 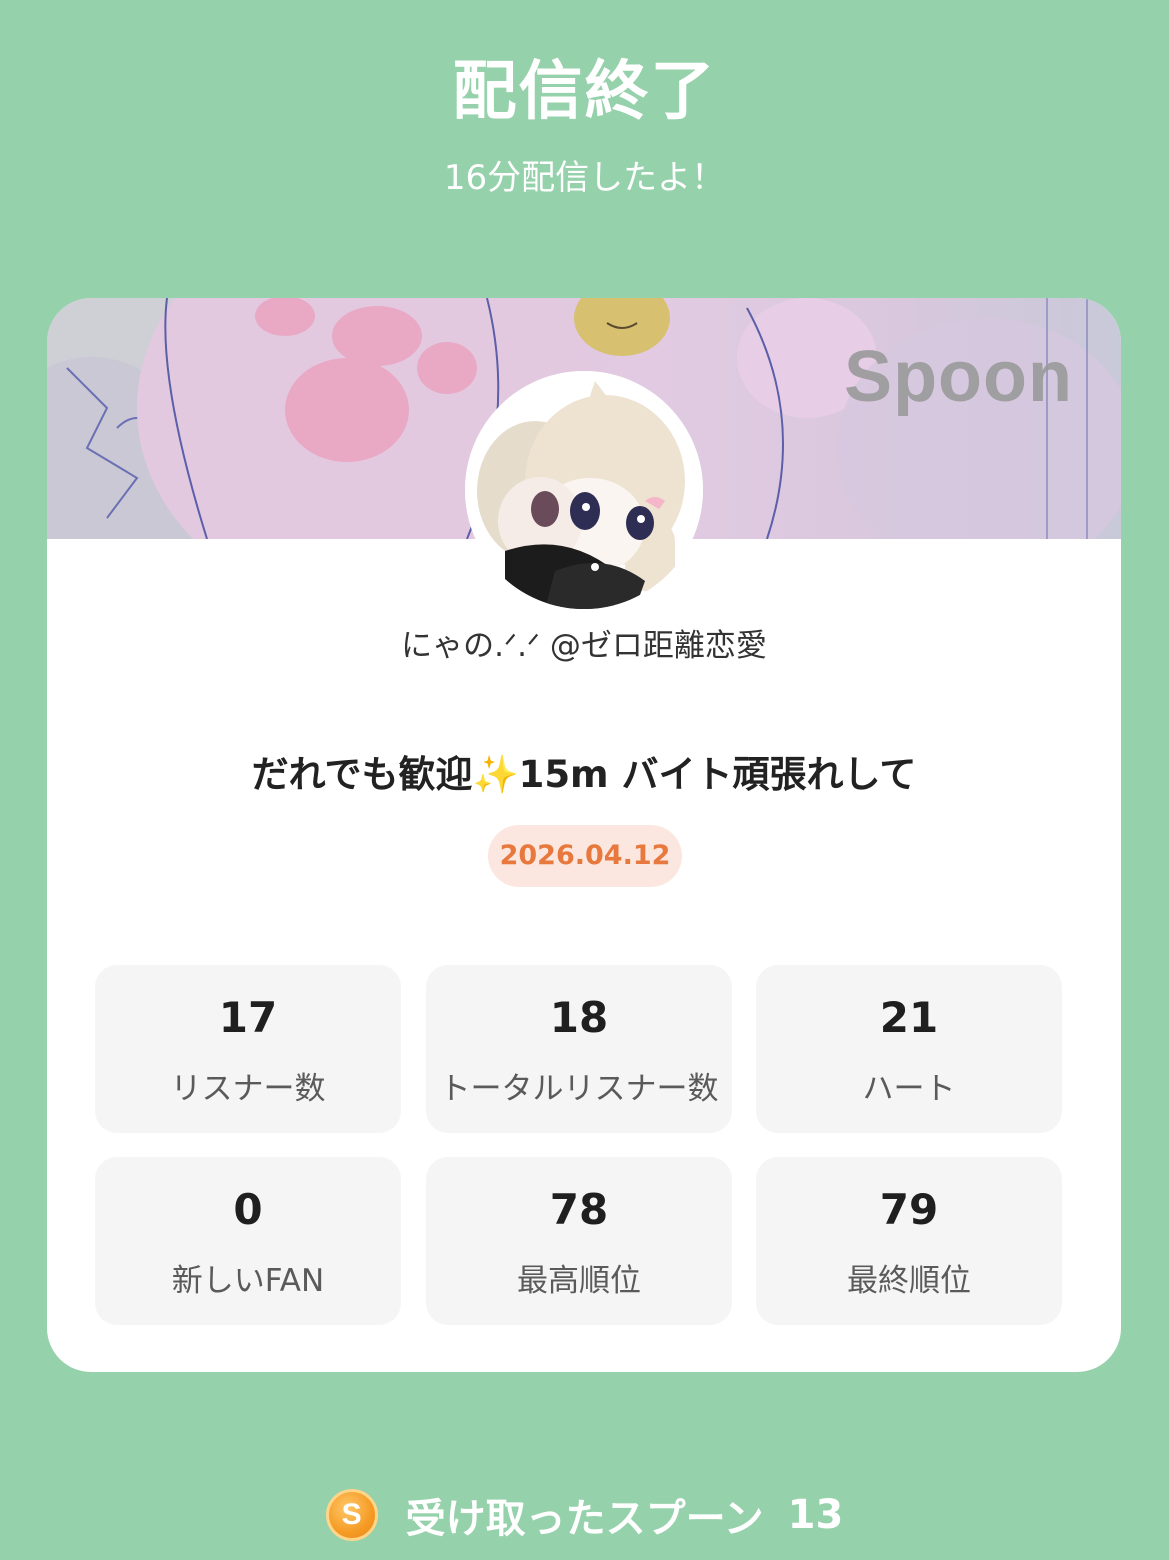 What do you see at coordinates (248, 1049) in the screenshot?
I see `stat-listeners: 17 リスナー数` at bounding box center [248, 1049].